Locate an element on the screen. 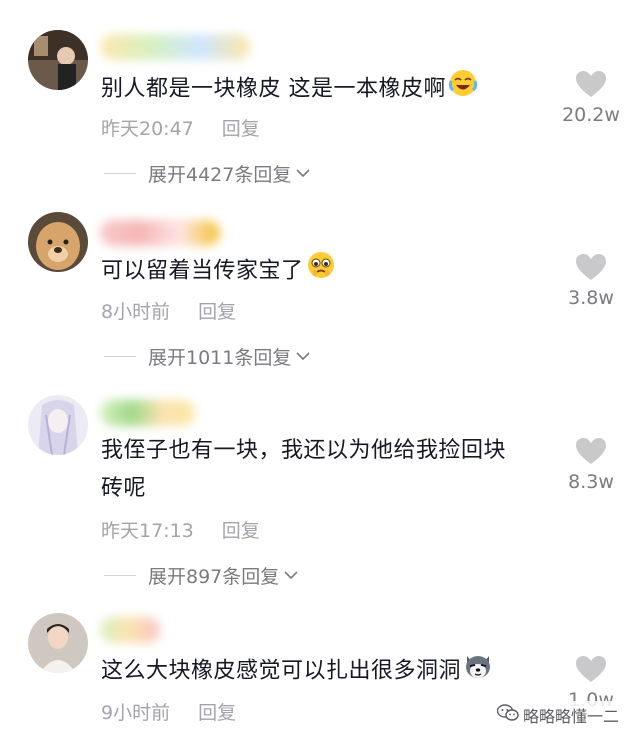 The height and width of the screenshot is (745, 641). like-count: 20.2w is located at coordinates (591, 115).